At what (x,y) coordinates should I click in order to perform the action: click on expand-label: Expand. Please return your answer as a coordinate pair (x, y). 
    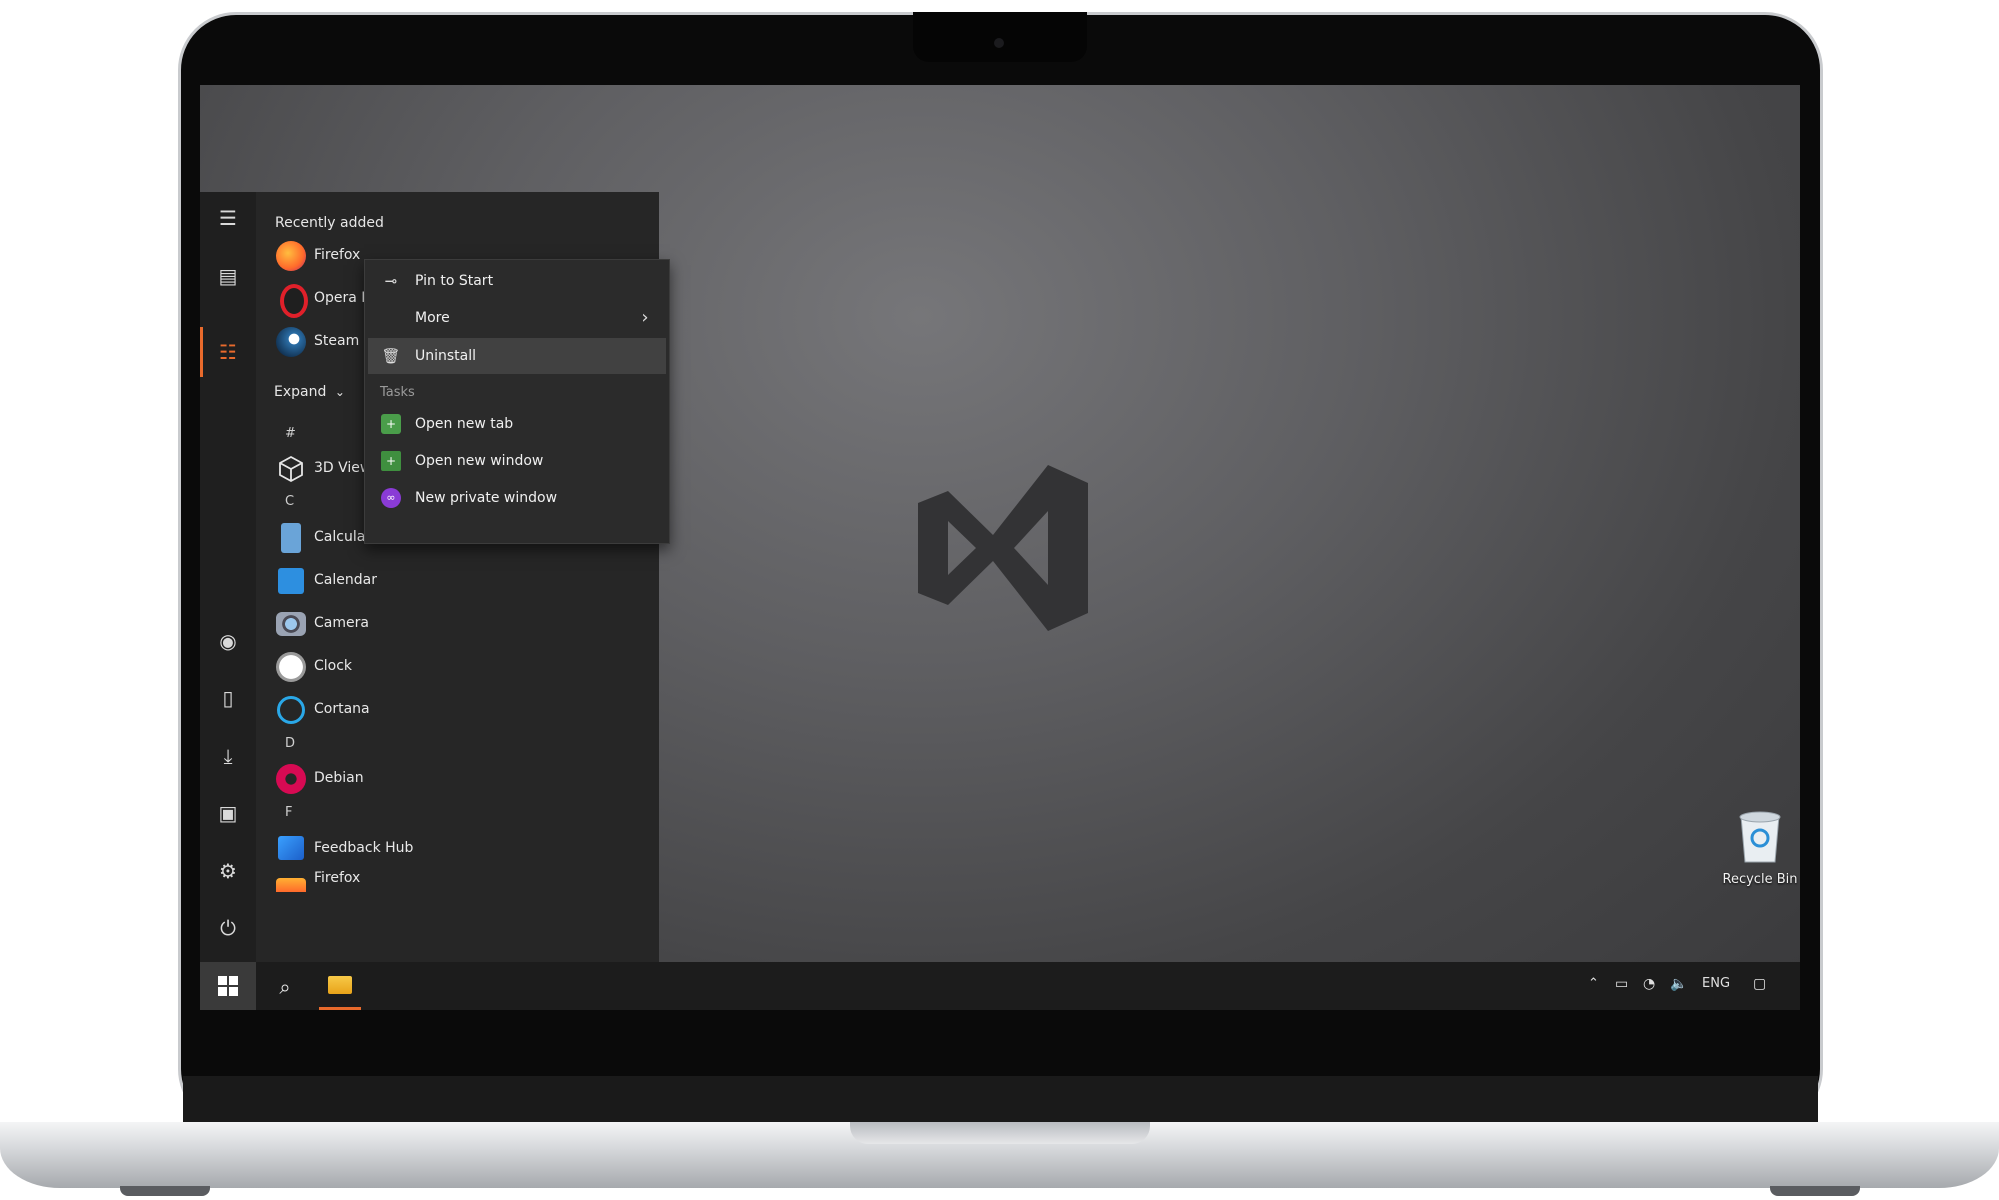
    Looking at the image, I should click on (300, 392).